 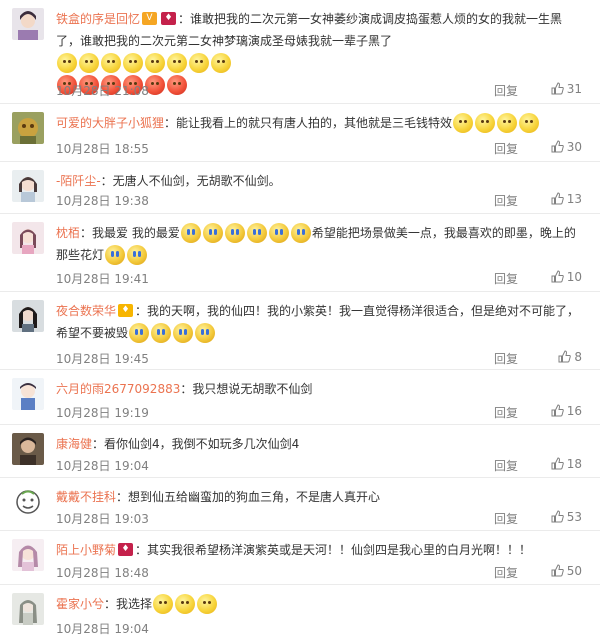 I want to click on comment-time: 10月28日 19:45, so click(x=102, y=359).